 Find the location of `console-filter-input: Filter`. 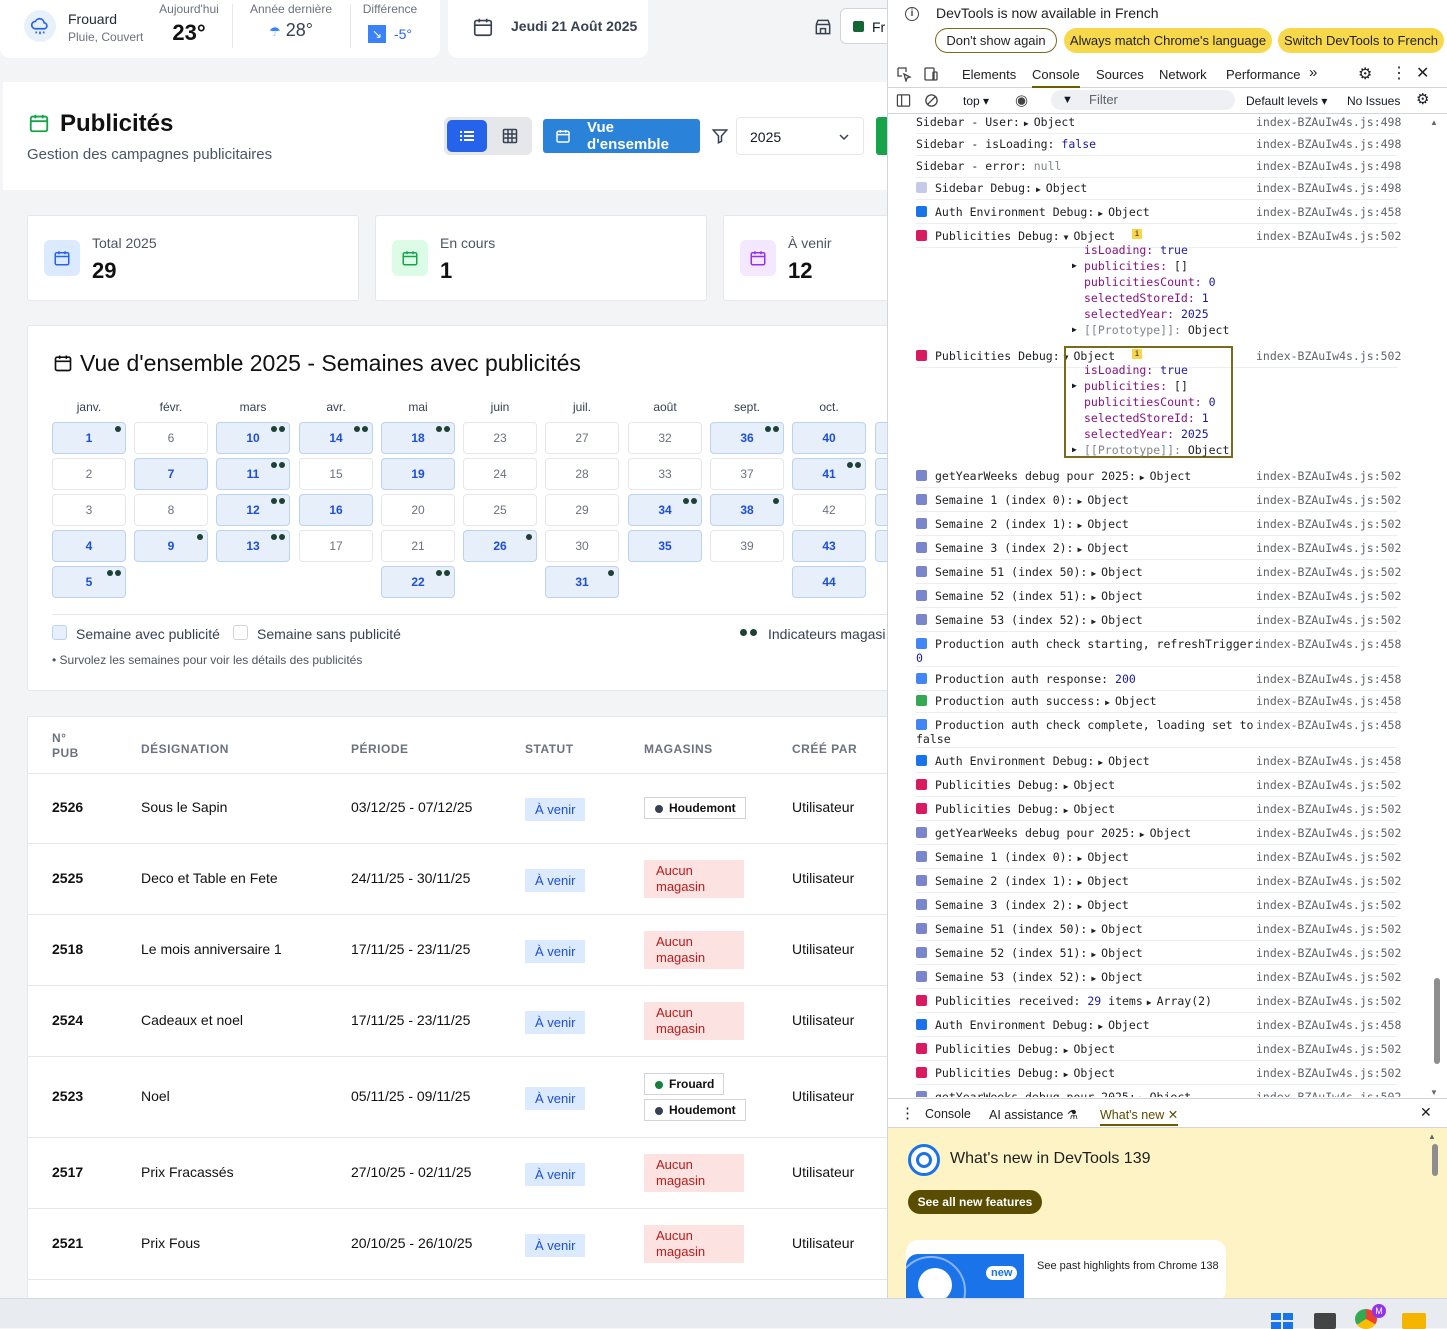

console-filter-input: Filter is located at coordinates (1143, 100).